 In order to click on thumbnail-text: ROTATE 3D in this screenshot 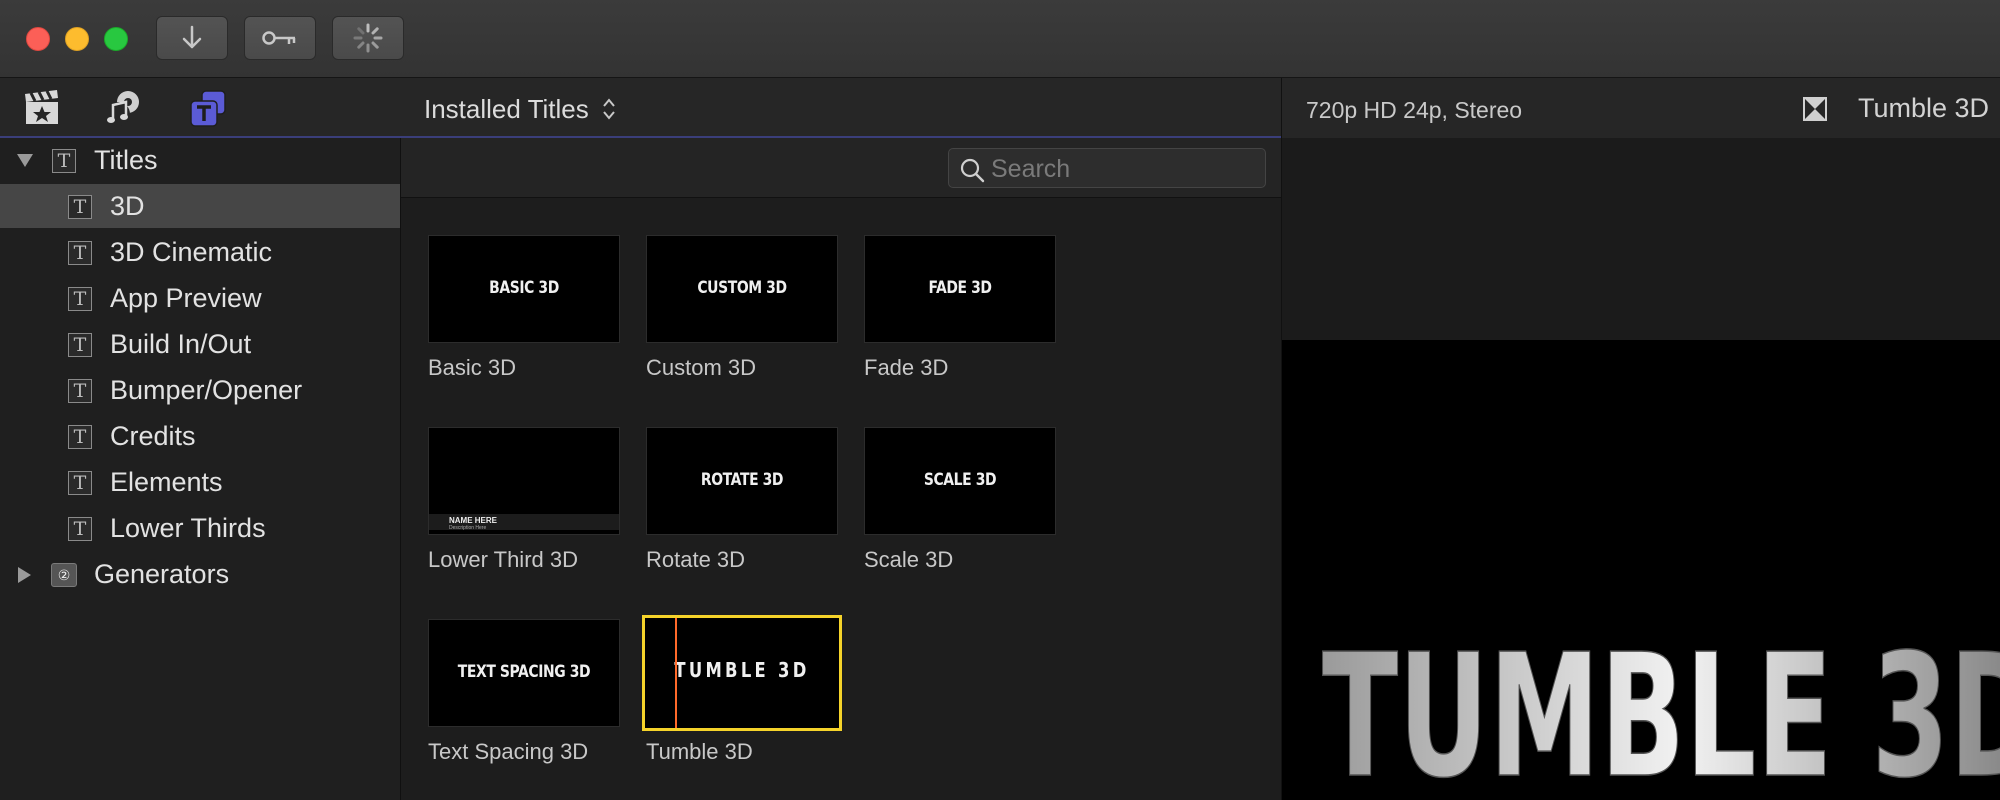, I will do `click(742, 480)`.